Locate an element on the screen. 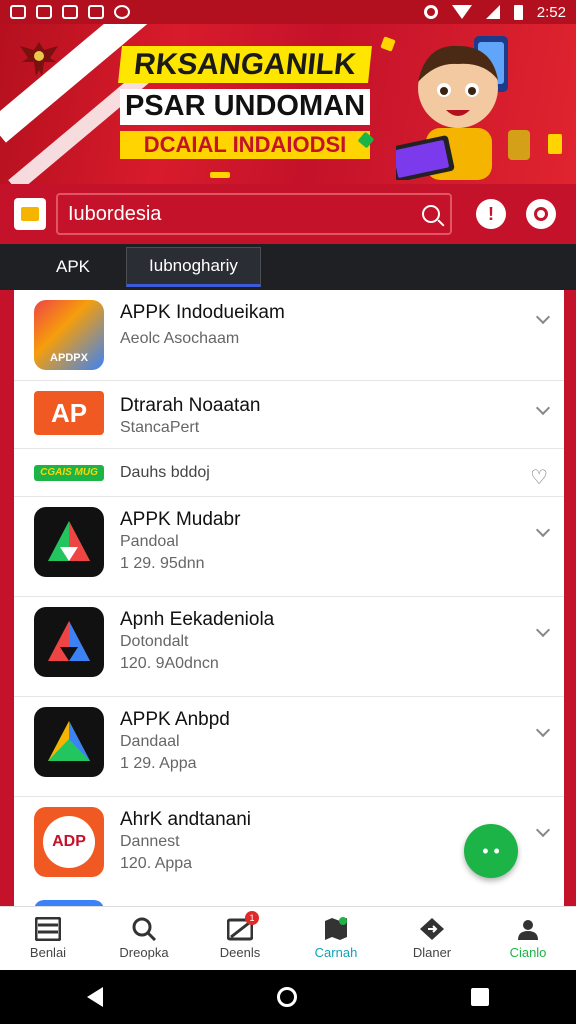 This screenshot has width=576, height=1024. nav-item-home: Benlai is located at coordinates (48, 938).